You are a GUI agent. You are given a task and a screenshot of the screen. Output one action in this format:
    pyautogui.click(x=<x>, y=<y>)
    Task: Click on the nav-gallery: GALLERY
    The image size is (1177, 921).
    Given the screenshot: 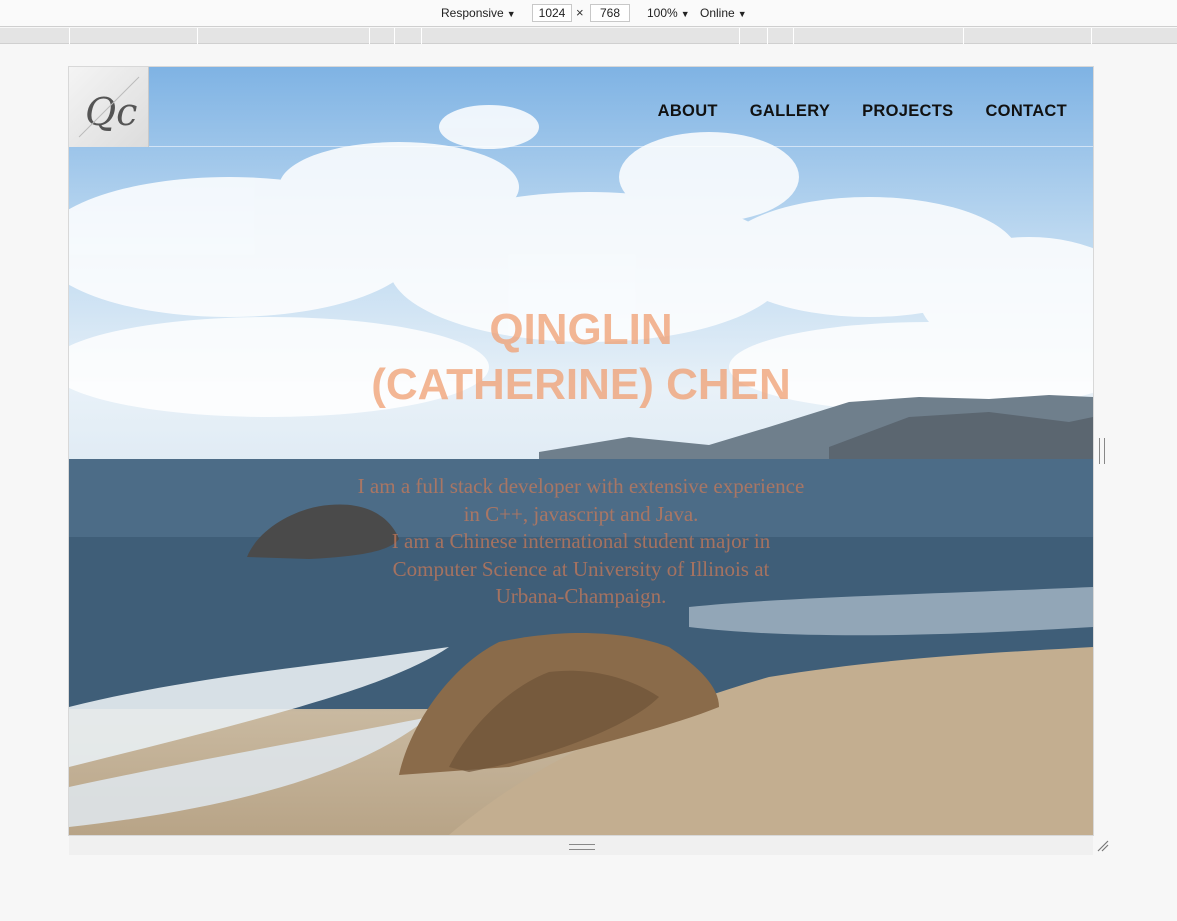 What is the action you would take?
    pyautogui.click(x=790, y=111)
    